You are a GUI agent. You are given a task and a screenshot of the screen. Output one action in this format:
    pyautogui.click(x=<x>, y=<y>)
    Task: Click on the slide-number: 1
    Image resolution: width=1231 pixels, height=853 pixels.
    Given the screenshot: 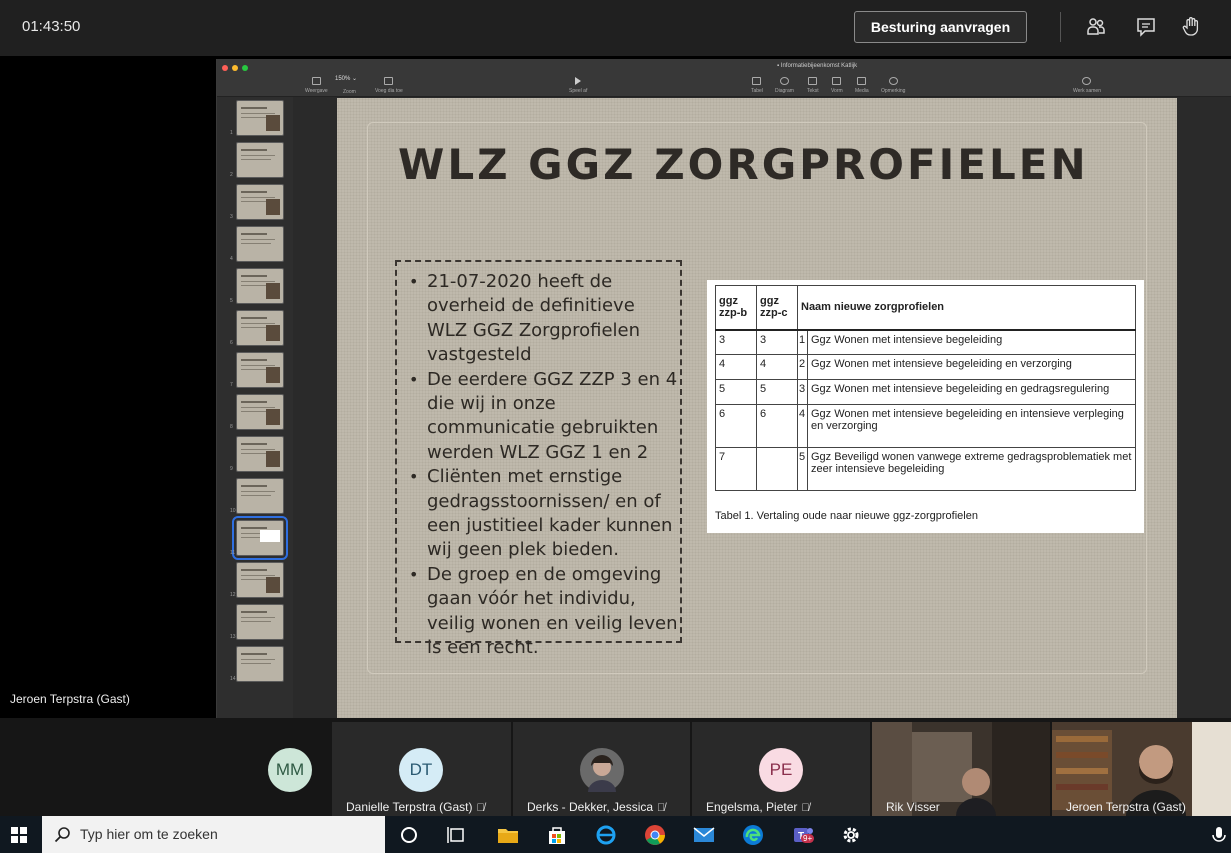 What is the action you would take?
    pyautogui.click(x=231, y=133)
    